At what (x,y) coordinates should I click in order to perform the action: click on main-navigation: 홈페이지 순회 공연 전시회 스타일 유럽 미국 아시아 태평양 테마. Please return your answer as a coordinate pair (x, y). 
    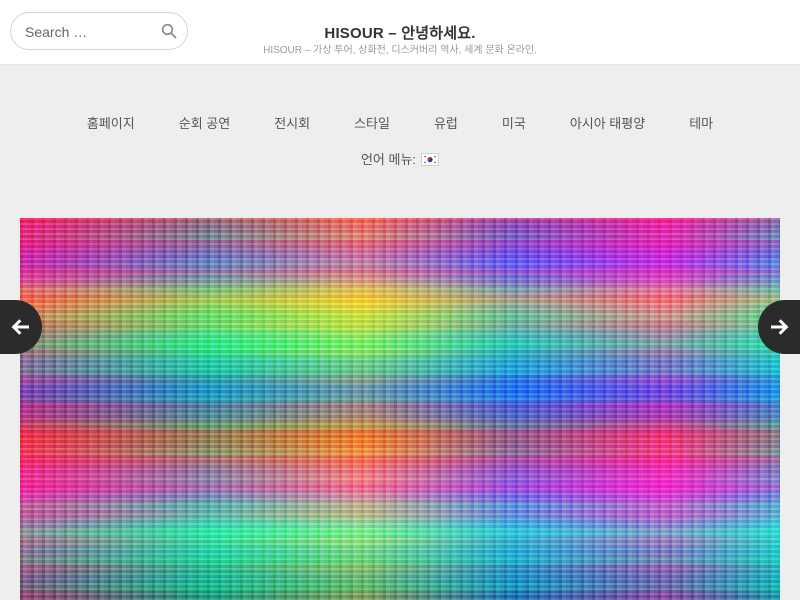
    Looking at the image, I should click on (400, 122).